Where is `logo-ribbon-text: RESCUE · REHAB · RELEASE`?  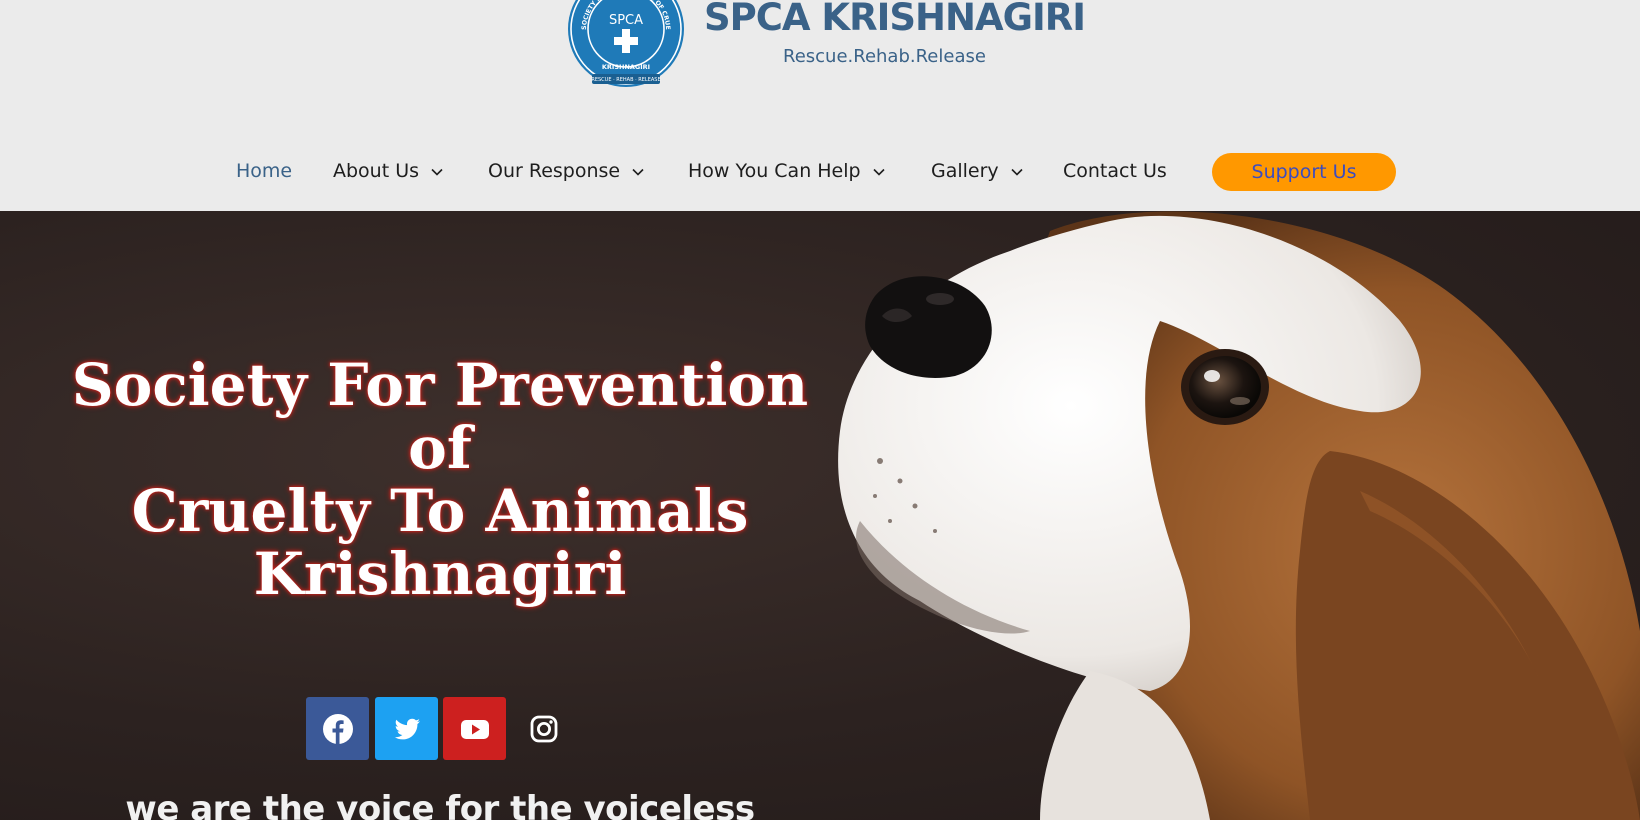 logo-ribbon-text: RESCUE · REHAB · RELEASE is located at coordinates (625, 80).